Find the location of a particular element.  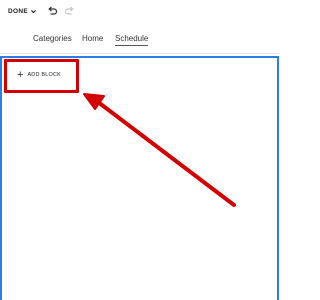

done-button: DONE is located at coordinates (22, 11).